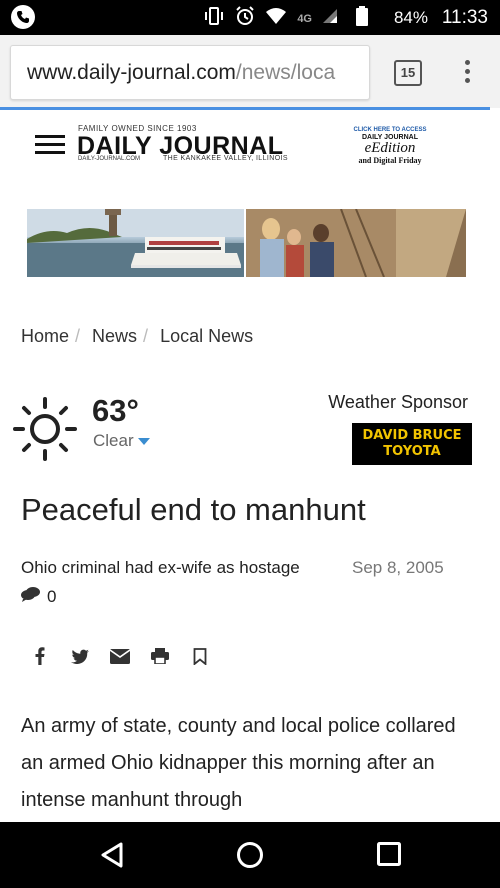  What do you see at coordinates (410, 17) in the screenshot?
I see `battery-percent: 84%` at bounding box center [410, 17].